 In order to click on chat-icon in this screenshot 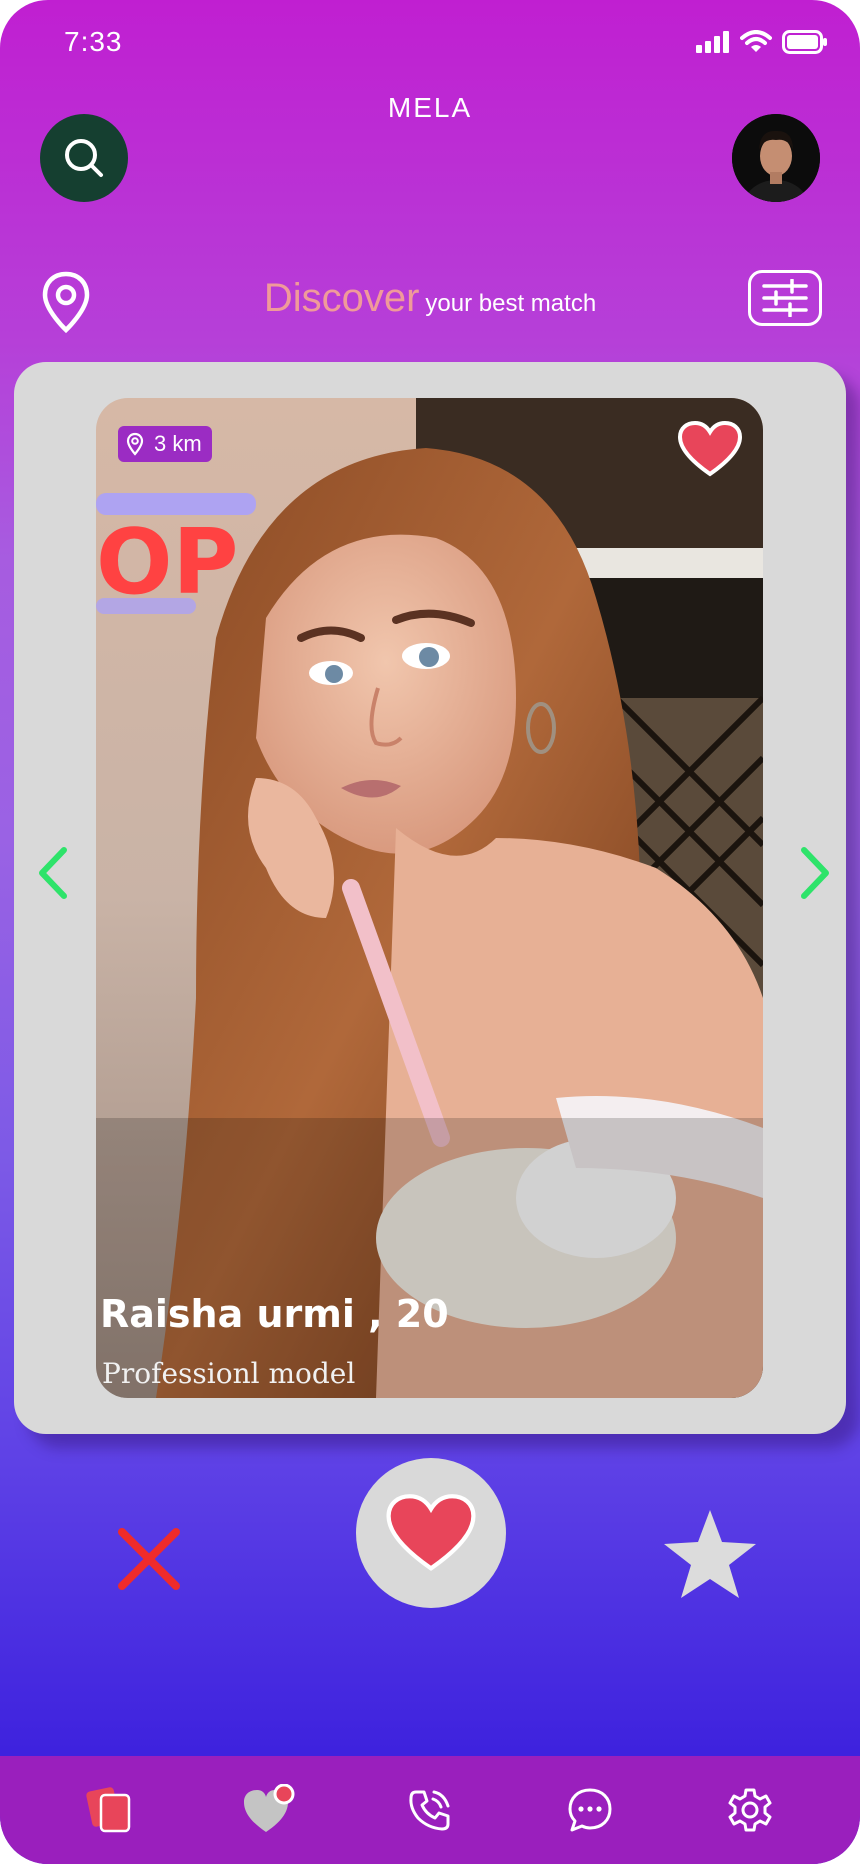, I will do `click(590, 1810)`.